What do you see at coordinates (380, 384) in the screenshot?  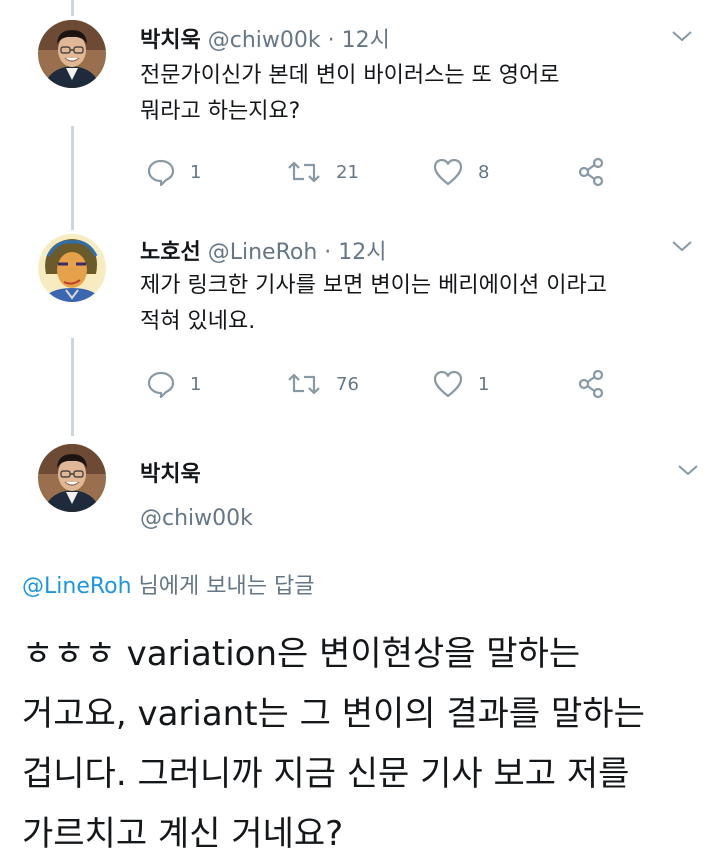 I see `tweet-actions: 1 76 1` at bounding box center [380, 384].